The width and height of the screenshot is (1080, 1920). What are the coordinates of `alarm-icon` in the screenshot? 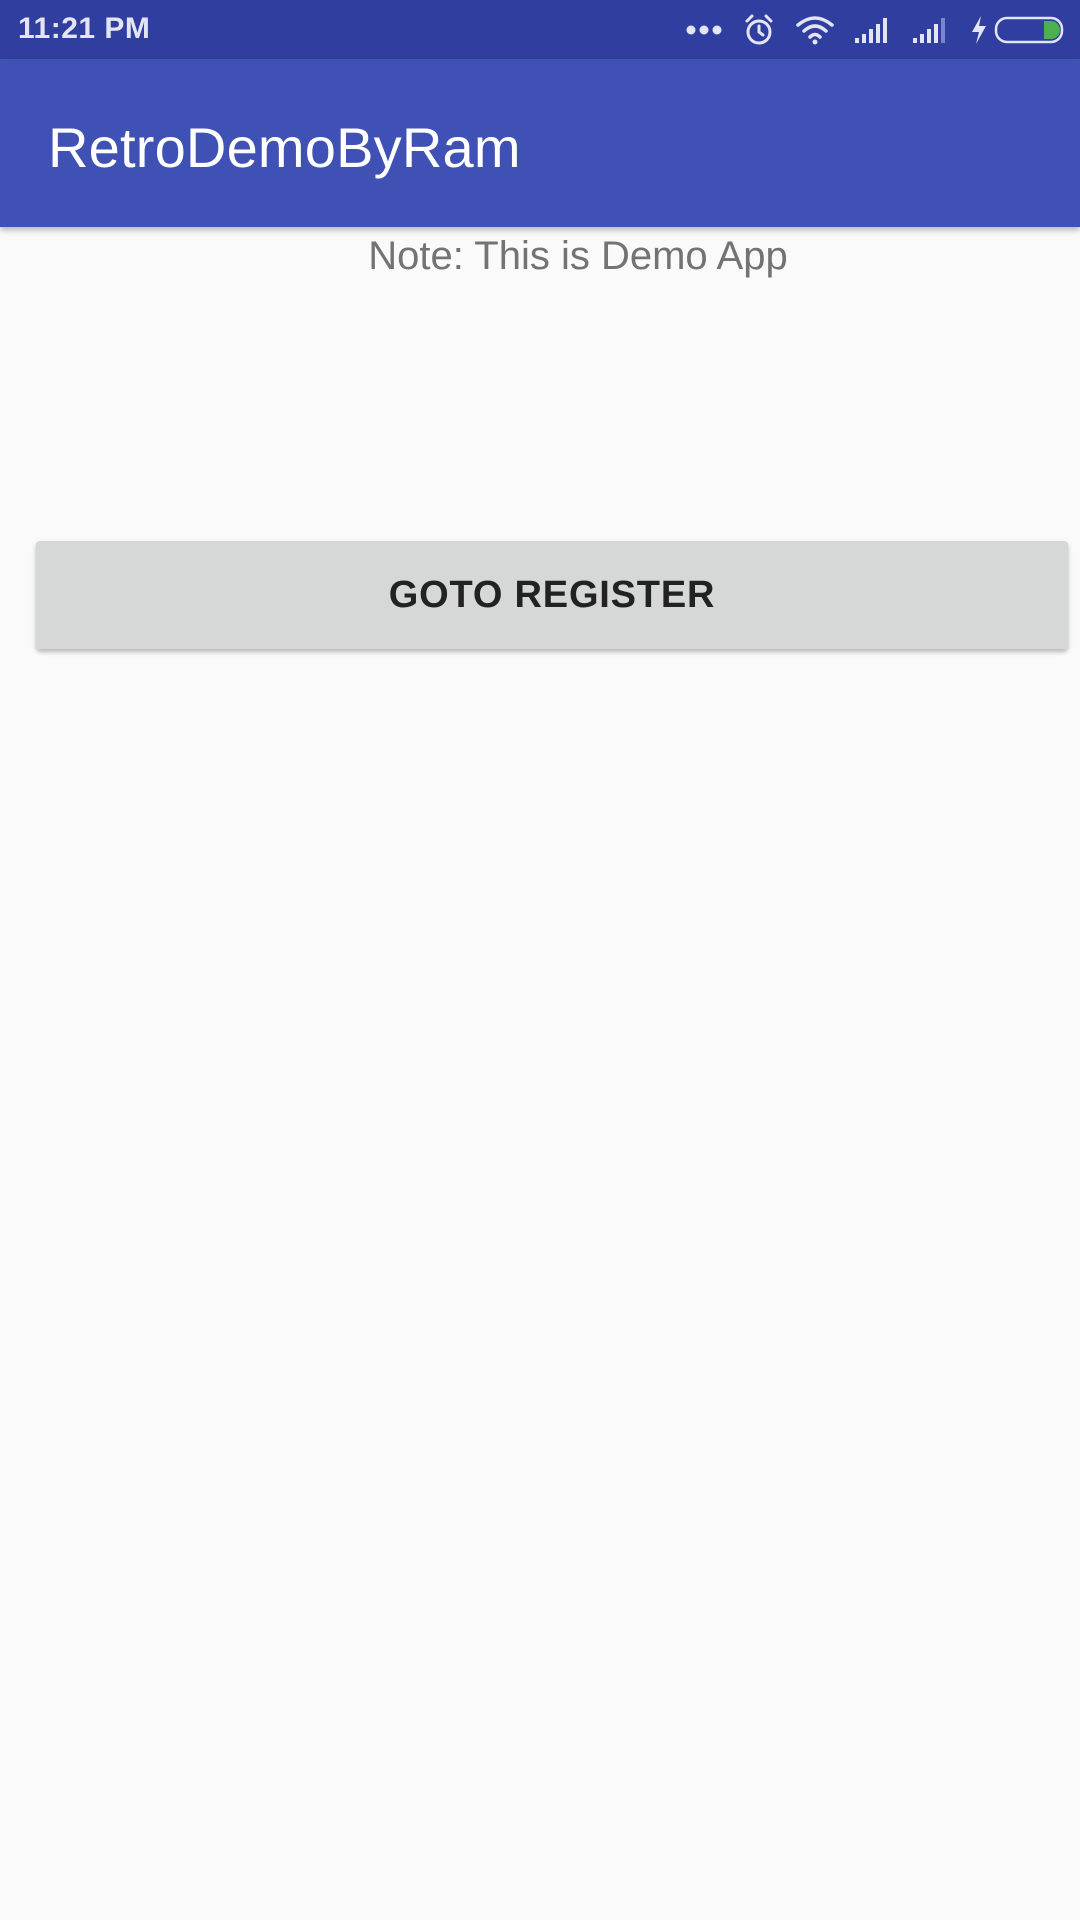 It's located at (759, 30).